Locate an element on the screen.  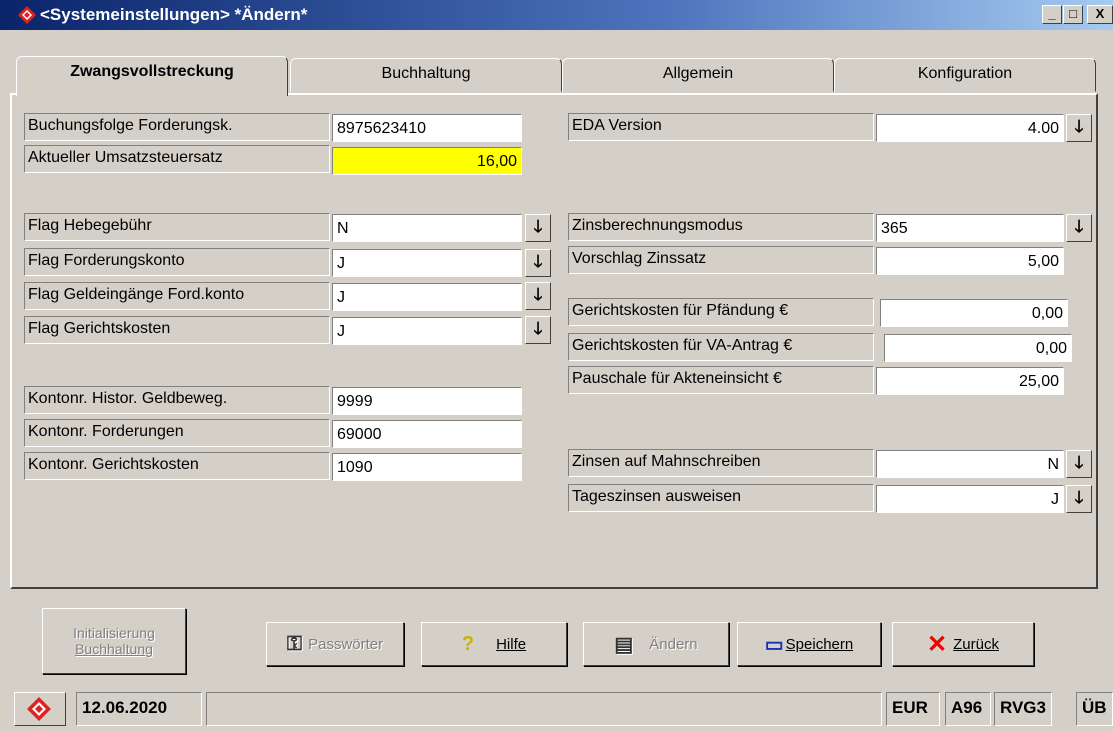
speichern-label: Speichern is located at coordinates (819, 644).